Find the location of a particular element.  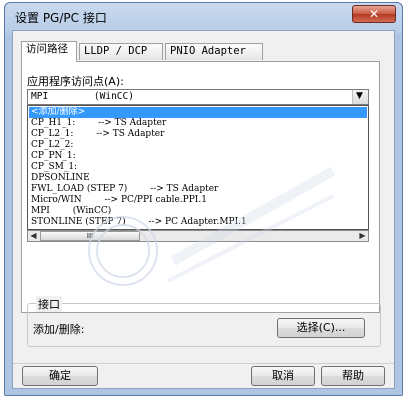

help-button: 帮助 is located at coordinates (353, 376).